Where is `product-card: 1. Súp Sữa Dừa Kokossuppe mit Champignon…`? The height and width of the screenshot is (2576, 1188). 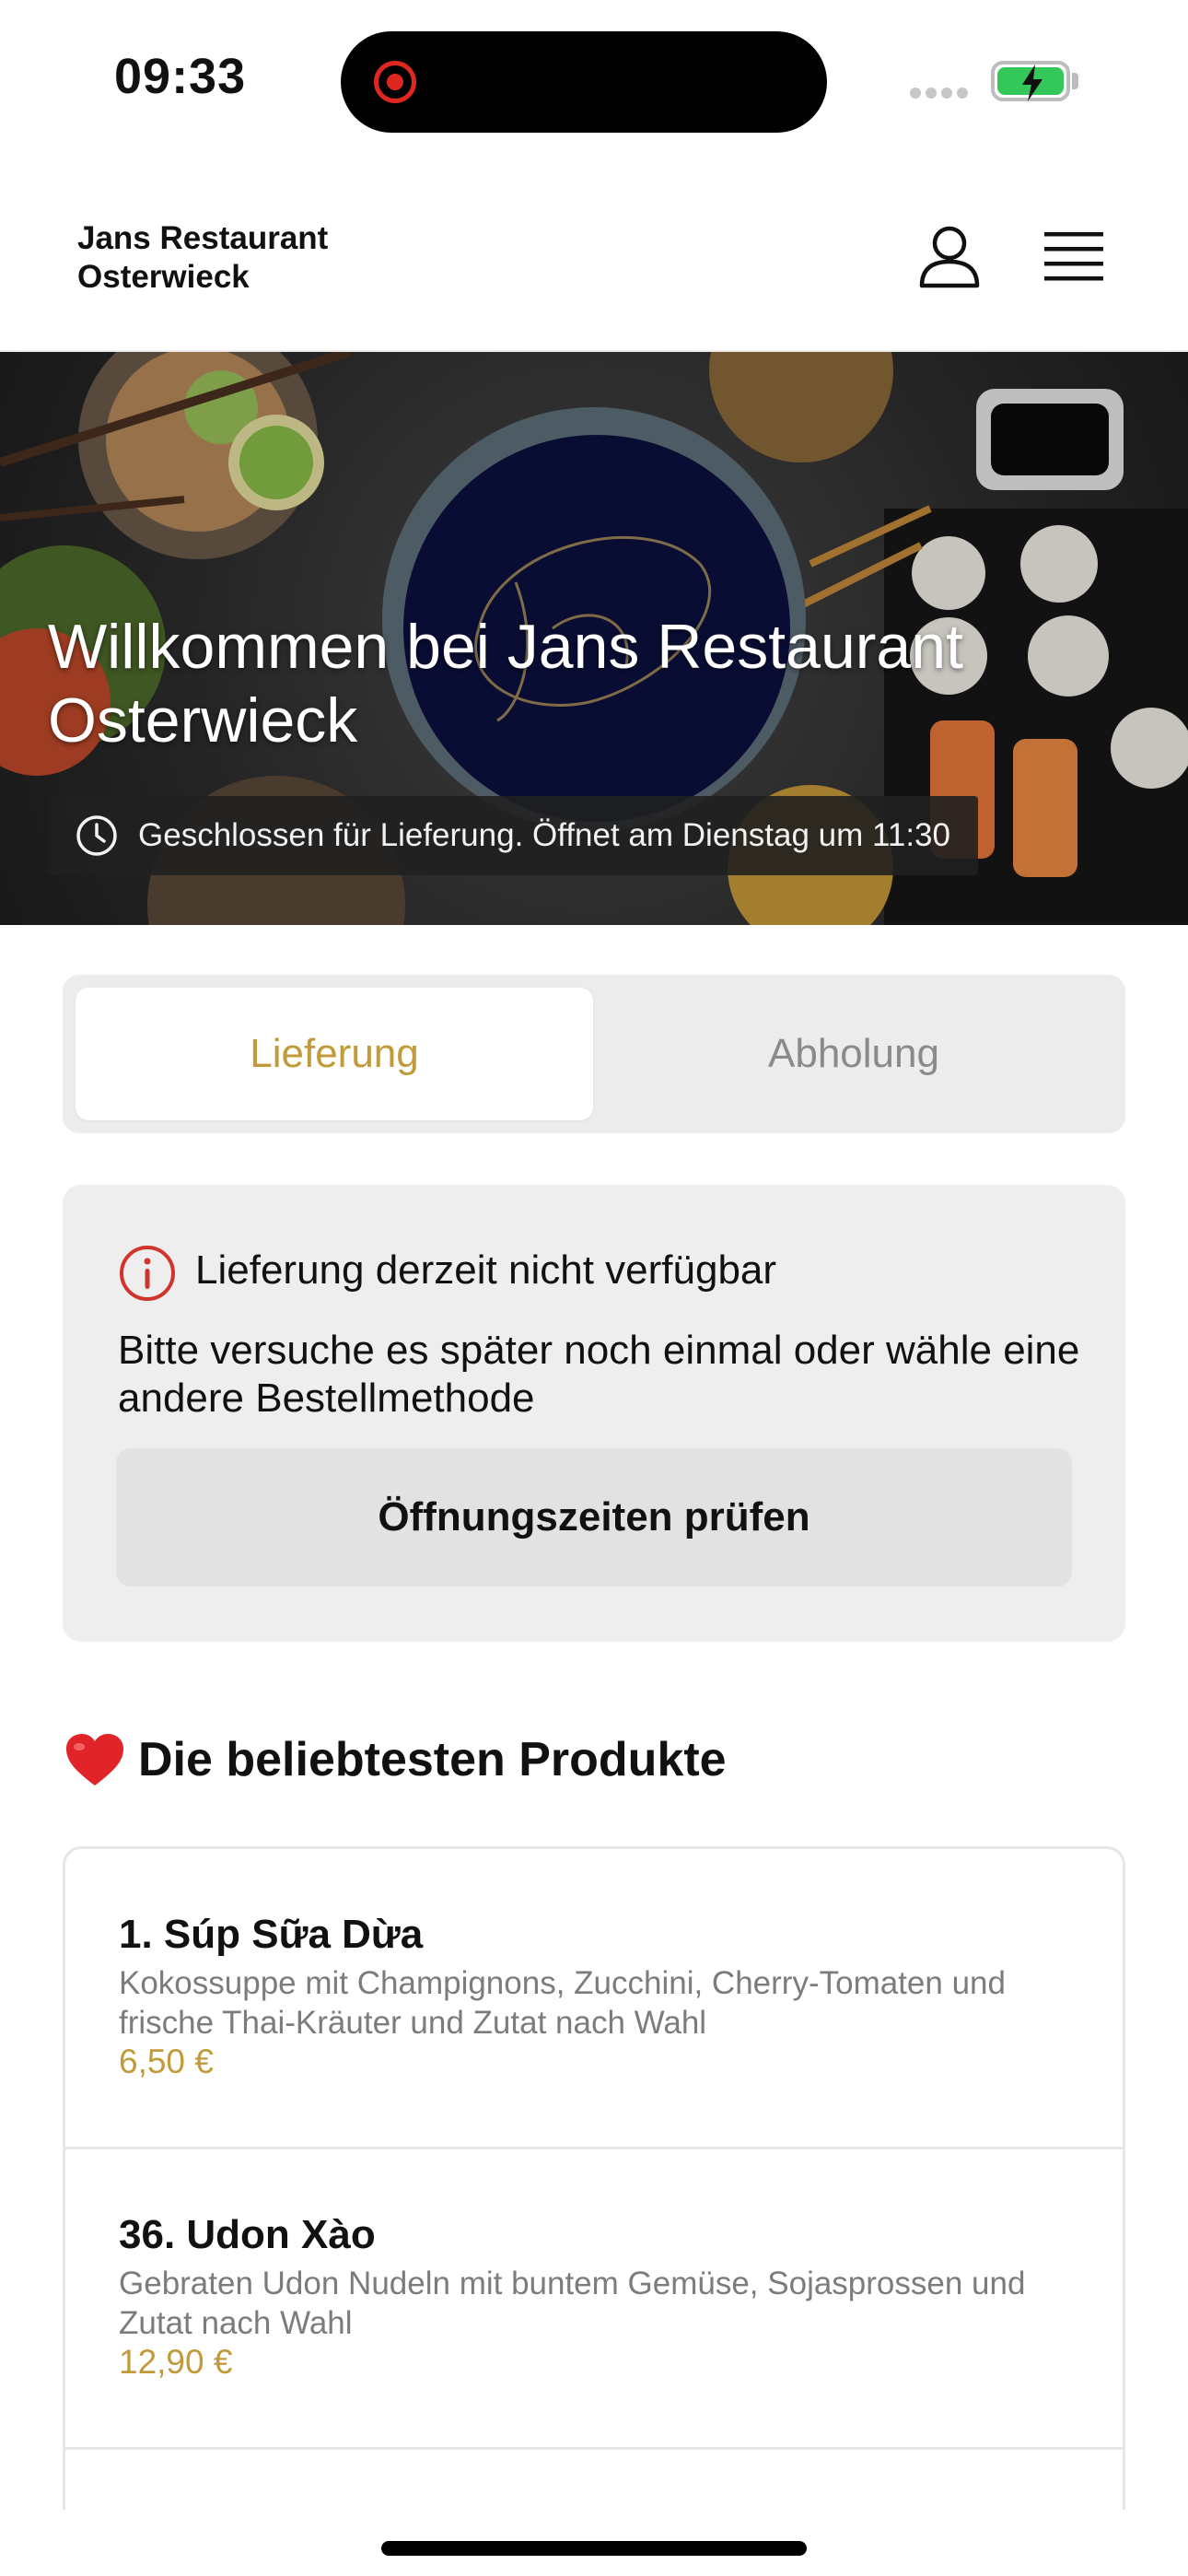 product-card: 1. Súp Sữa Dừa Kokossuppe mit Champignon… is located at coordinates (594, 1999).